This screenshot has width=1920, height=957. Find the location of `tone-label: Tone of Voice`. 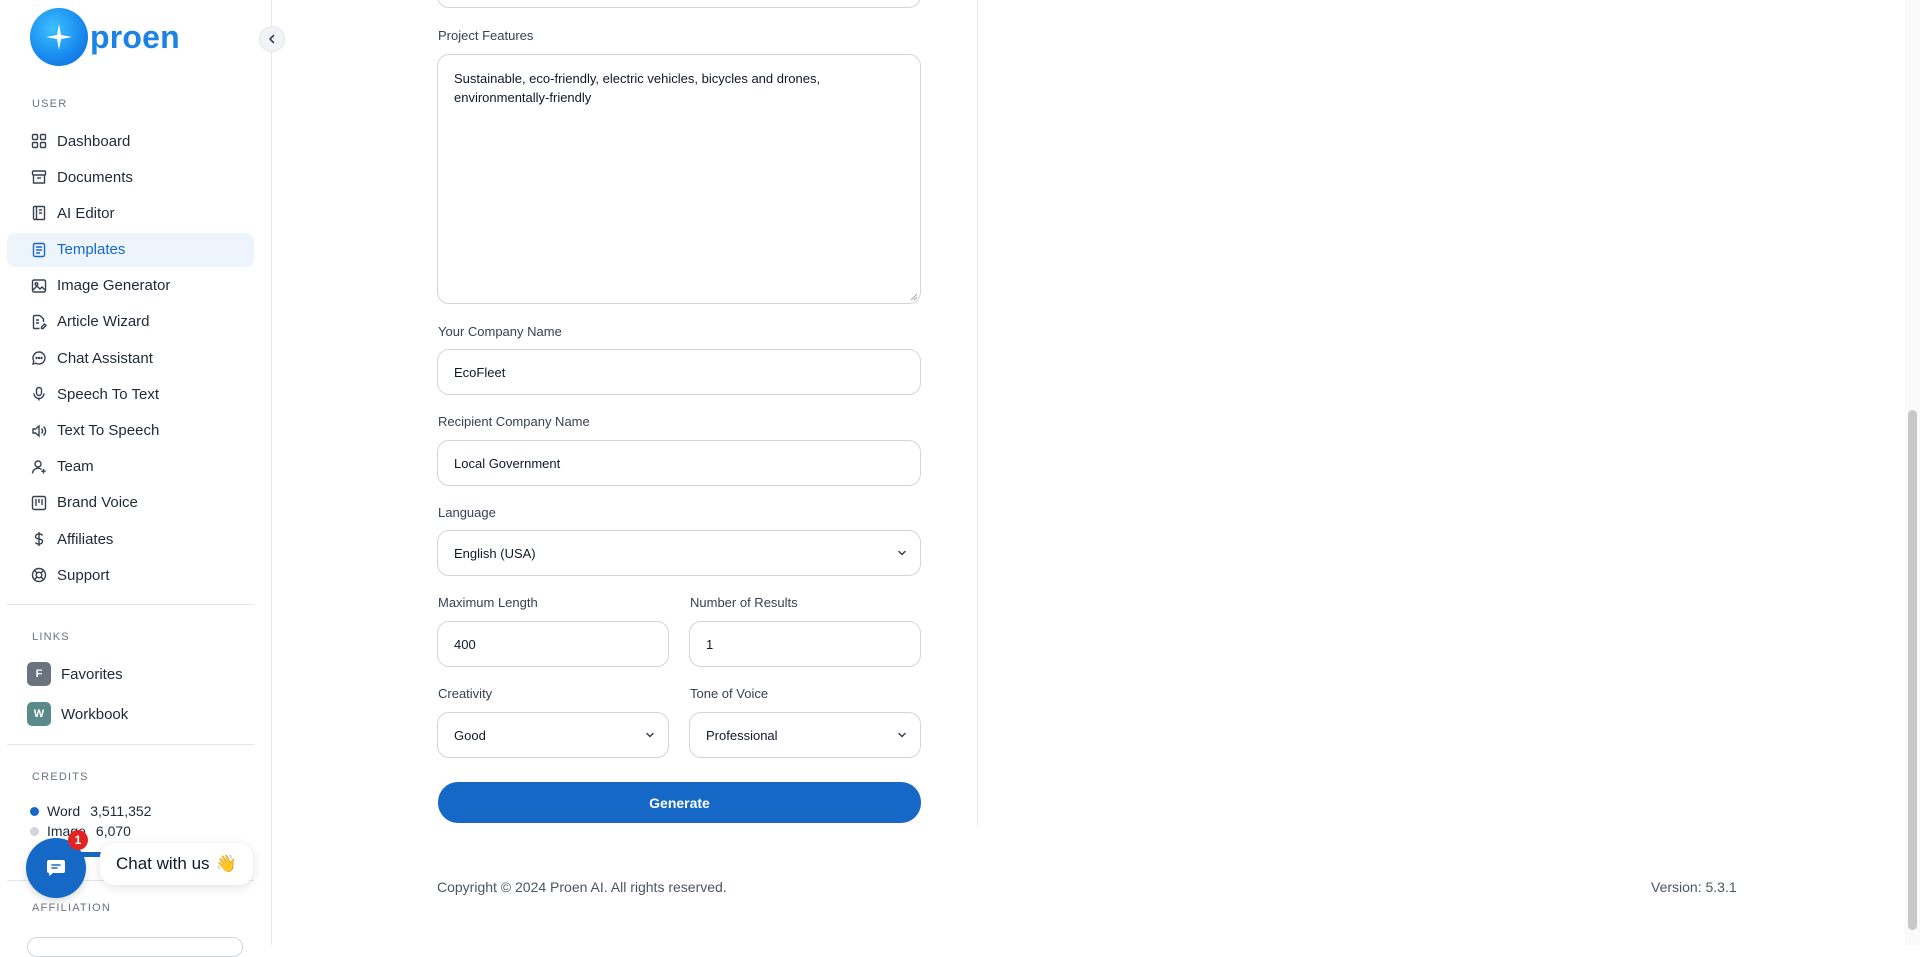

tone-label: Tone of Voice is located at coordinates (729, 693).